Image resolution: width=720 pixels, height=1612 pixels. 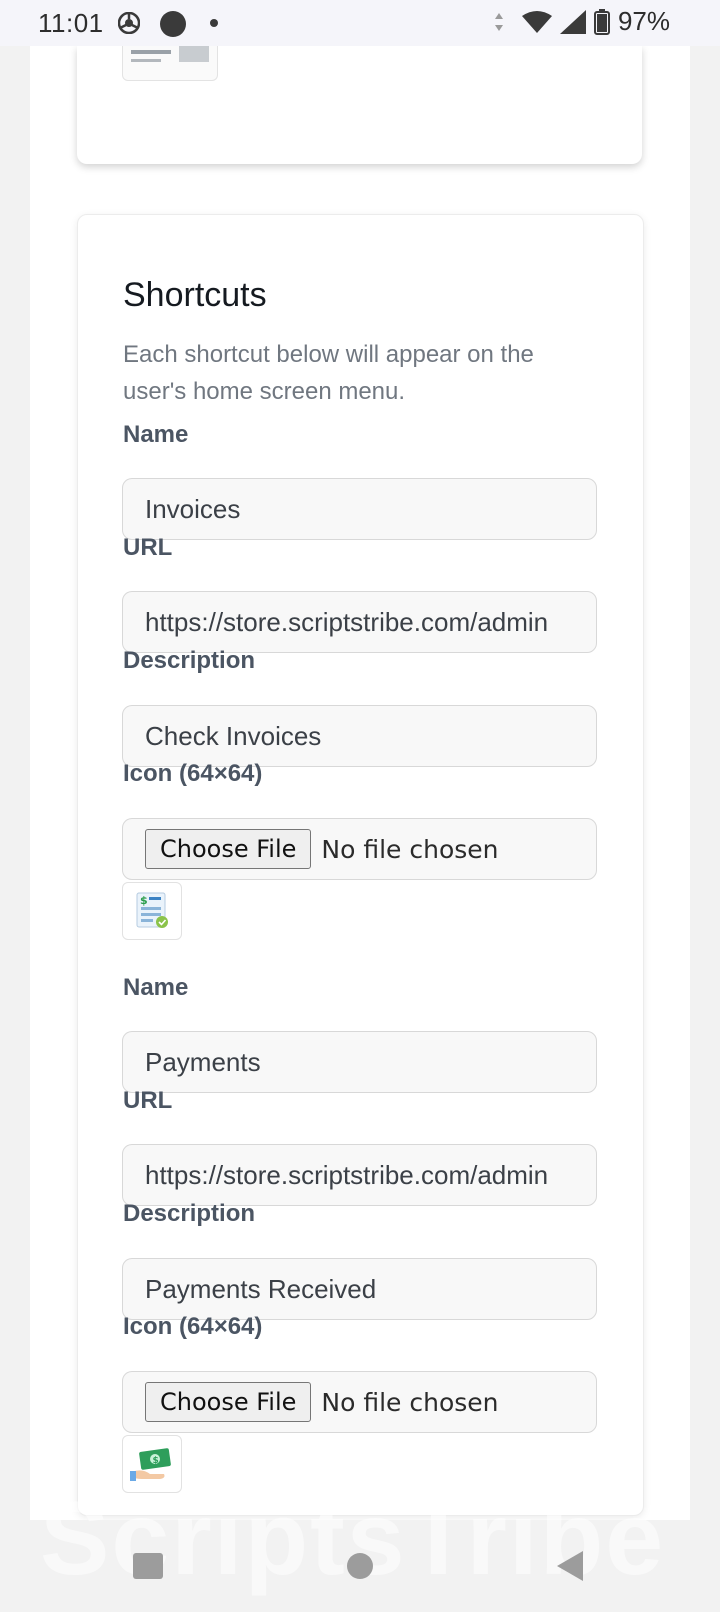 I want to click on battery-icon, so click(x=601, y=21).